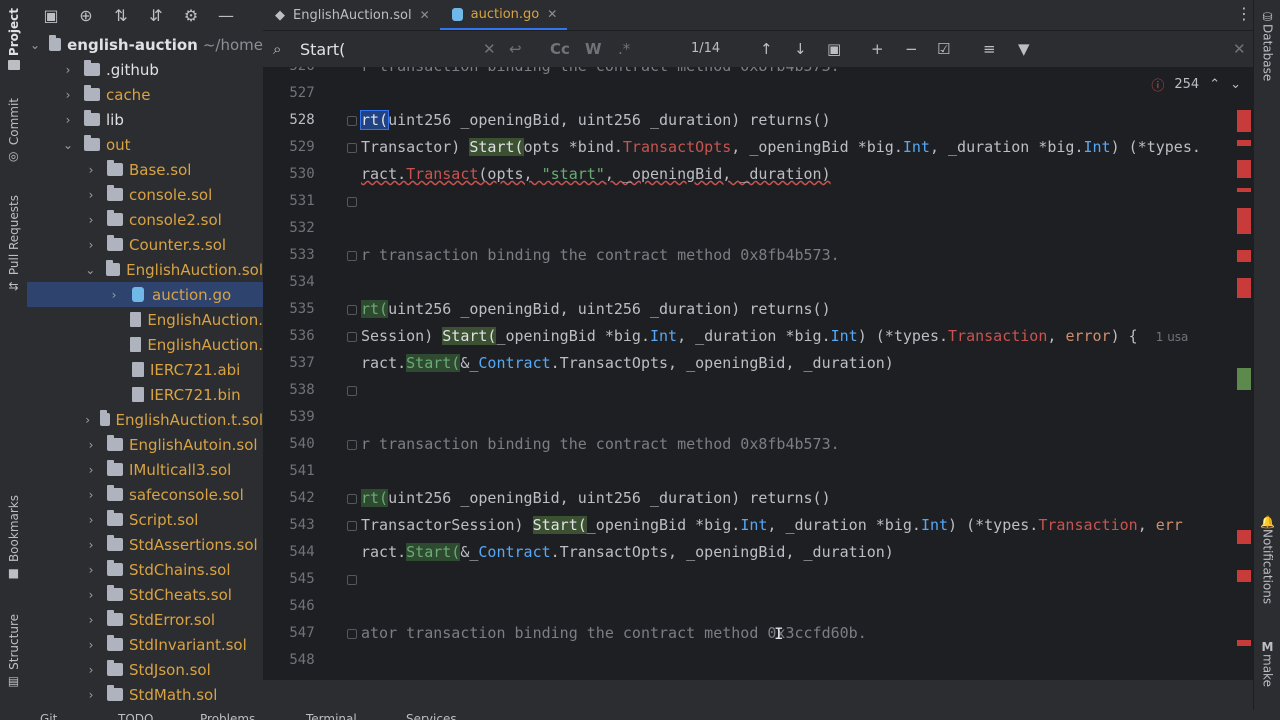 Image resolution: width=1280 pixels, height=720 pixels. I want to click on more-vertical-icon: ⋮, so click(1244, 13).